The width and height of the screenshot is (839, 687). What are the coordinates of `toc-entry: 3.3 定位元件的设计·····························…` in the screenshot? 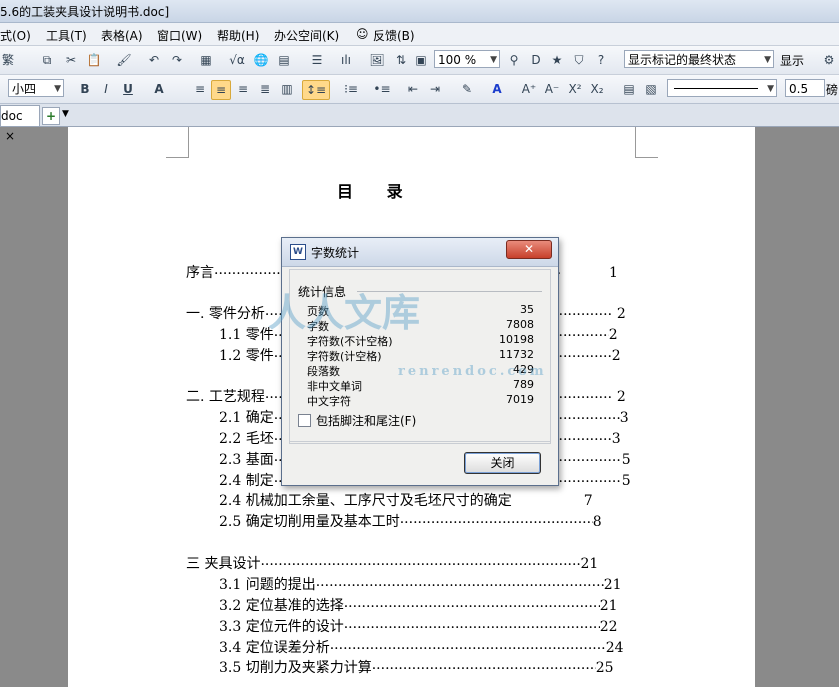 It's located at (418, 627).